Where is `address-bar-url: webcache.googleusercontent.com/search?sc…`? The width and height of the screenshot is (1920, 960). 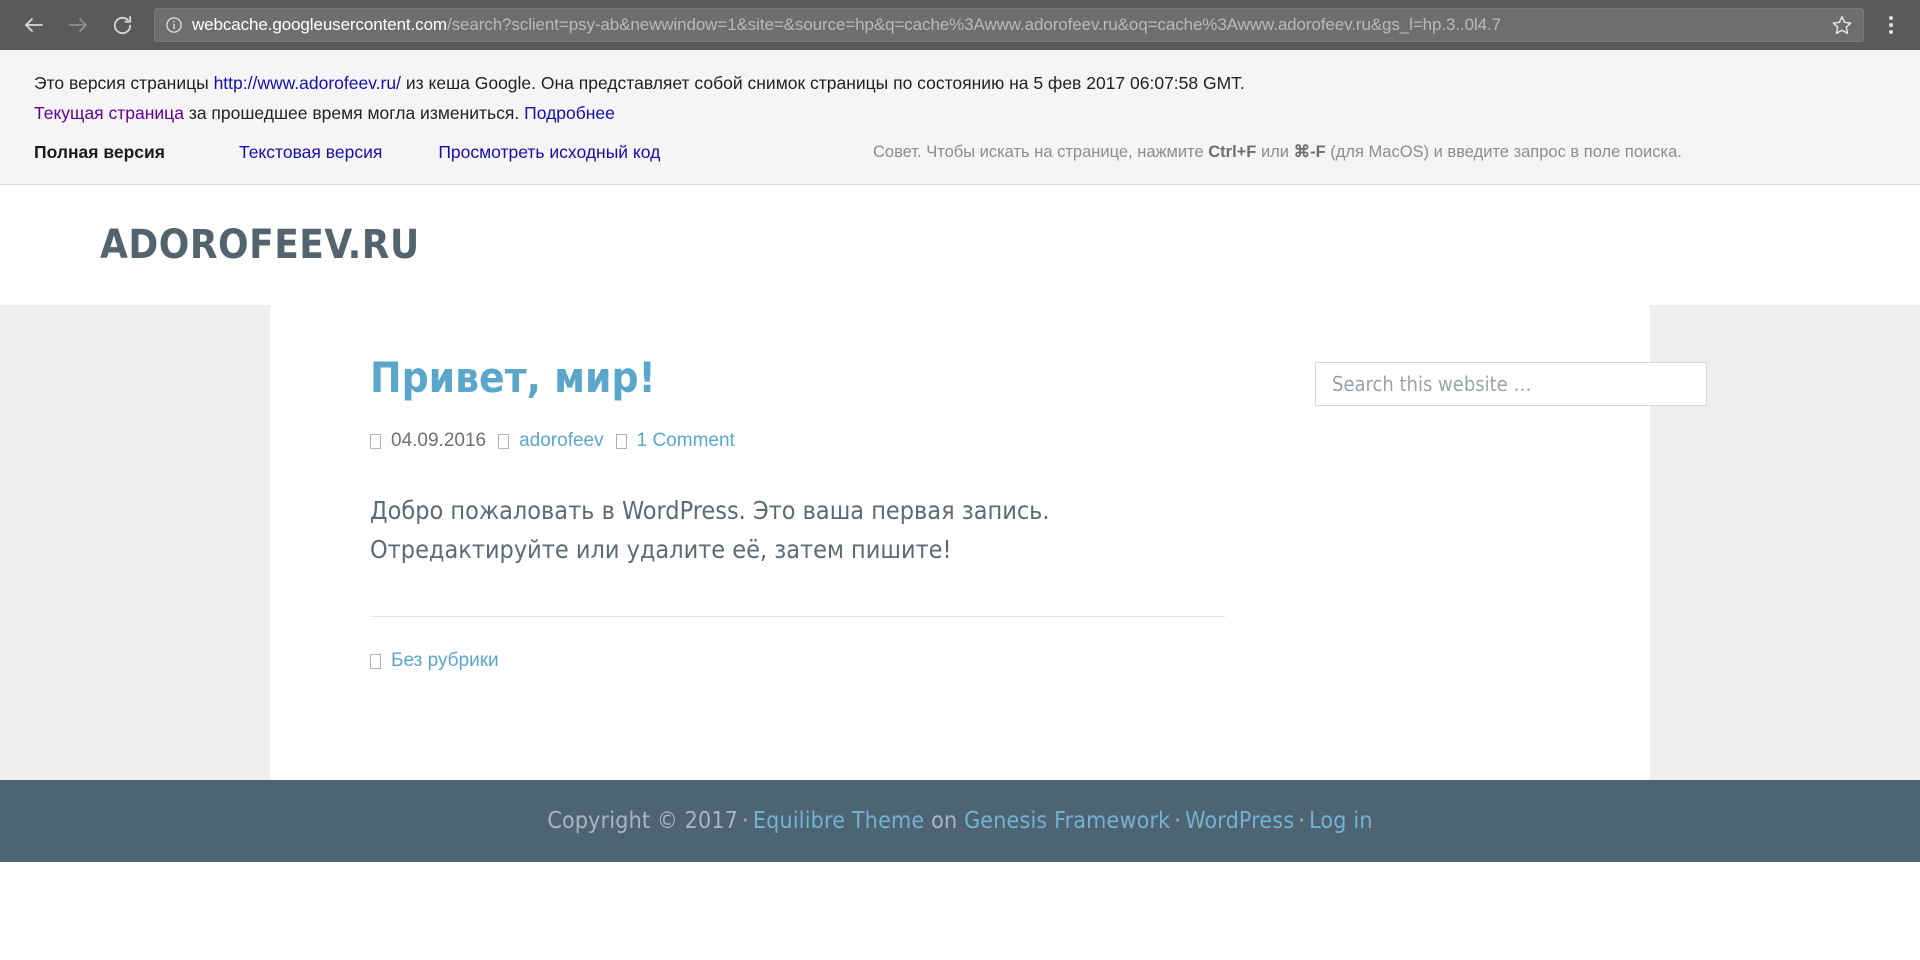
address-bar-url: webcache.googleusercontent.com/search?sc… is located at coordinates (1007, 25).